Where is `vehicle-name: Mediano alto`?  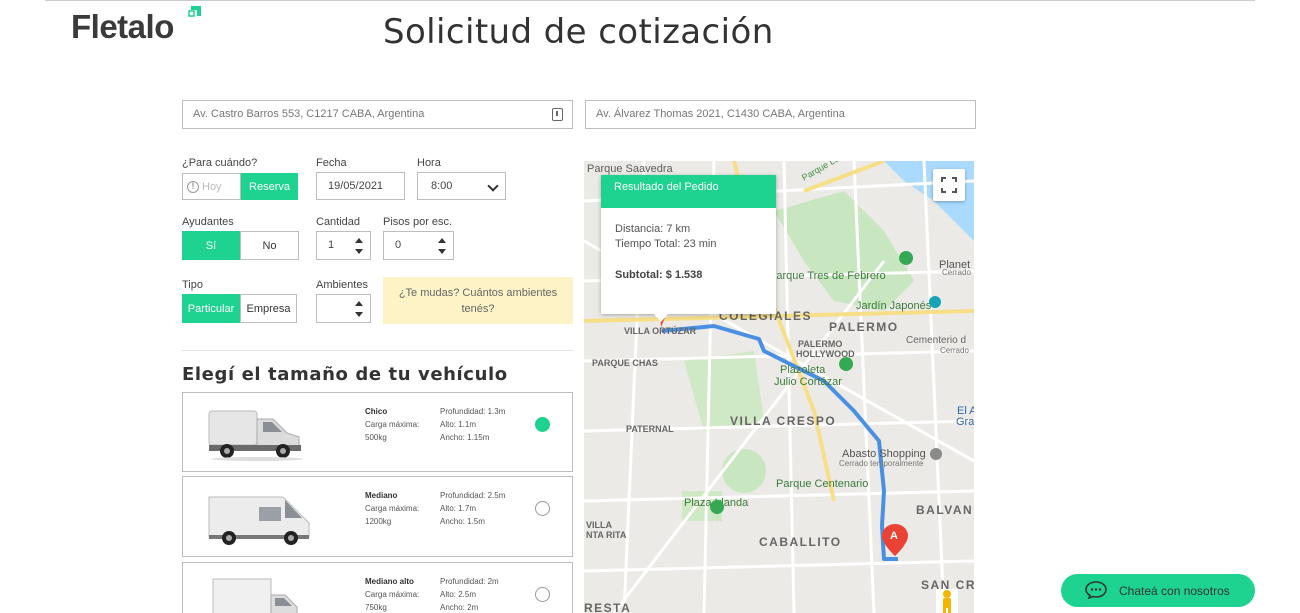
vehicle-name: Mediano alto is located at coordinates (389, 581).